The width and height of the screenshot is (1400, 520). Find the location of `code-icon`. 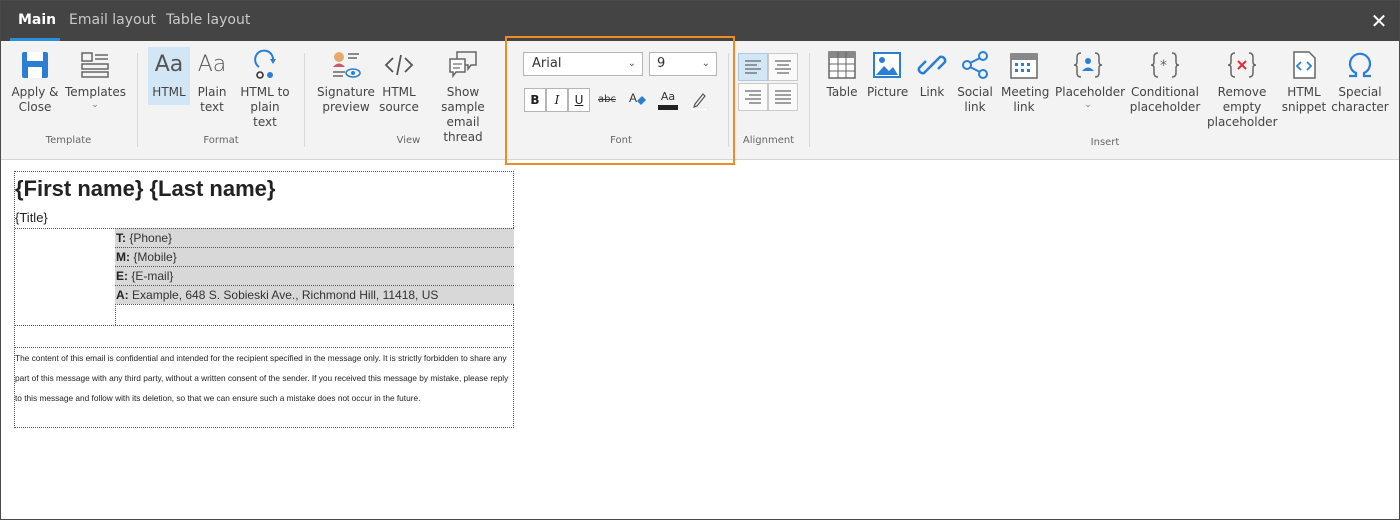

code-icon is located at coordinates (399, 65).